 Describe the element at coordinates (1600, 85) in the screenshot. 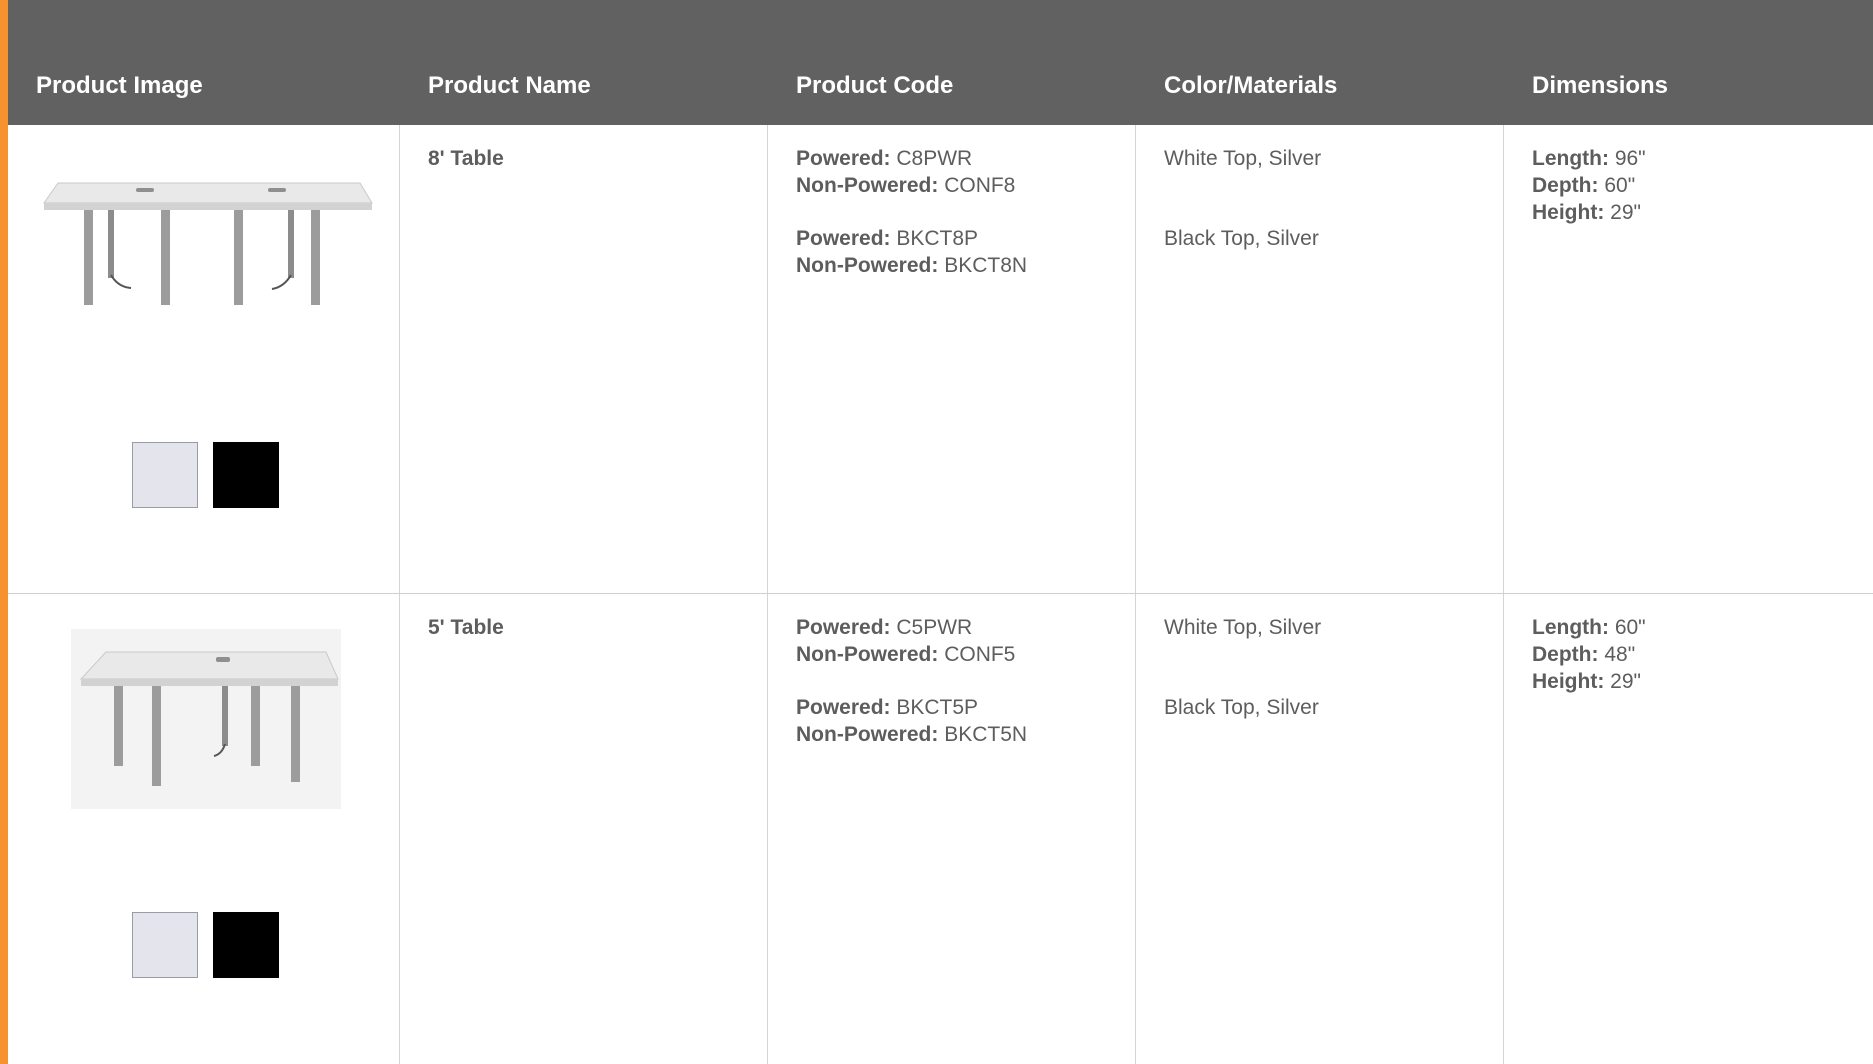

I see `header-dimensions: Dimensions` at that location.